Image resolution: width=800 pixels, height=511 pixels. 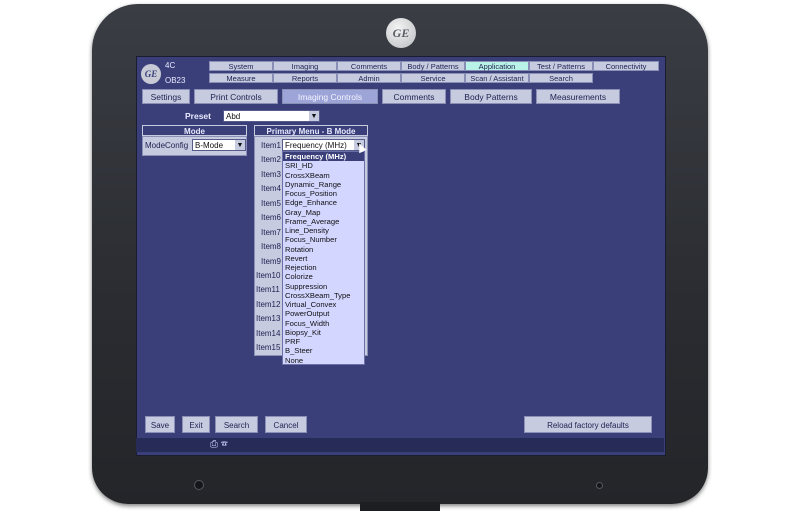 What do you see at coordinates (198, 116) in the screenshot?
I see `preset-label: Preset` at bounding box center [198, 116].